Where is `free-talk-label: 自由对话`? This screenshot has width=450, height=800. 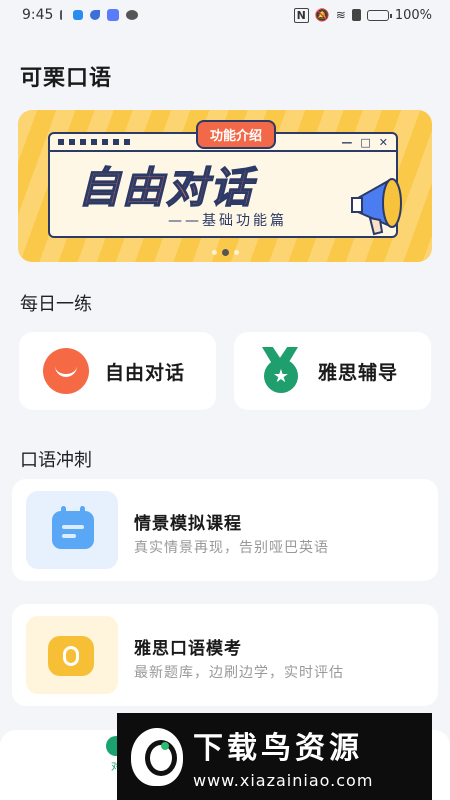
free-talk-label: 自由对话 is located at coordinates (145, 372).